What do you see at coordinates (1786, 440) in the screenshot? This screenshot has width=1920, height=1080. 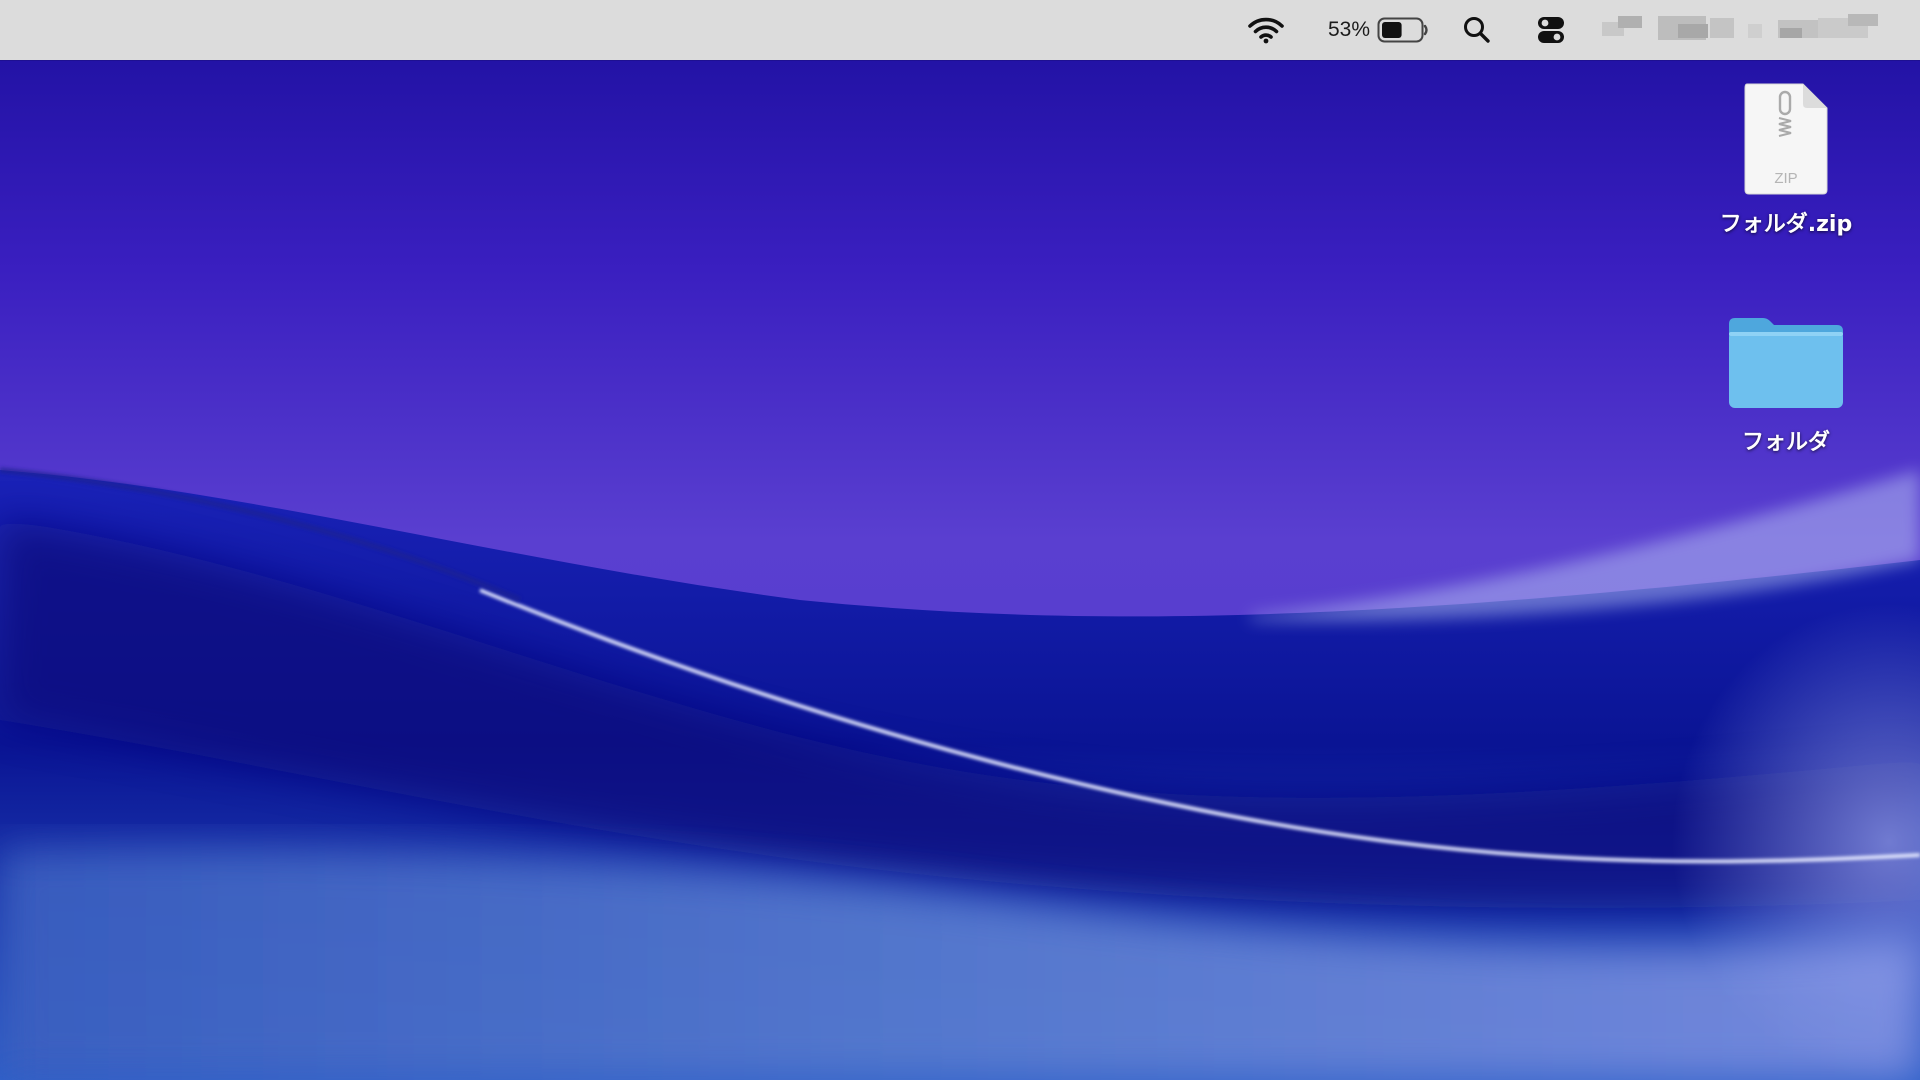 I see `desktop-item-label: フォルダ` at bounding box center [1786, 440].